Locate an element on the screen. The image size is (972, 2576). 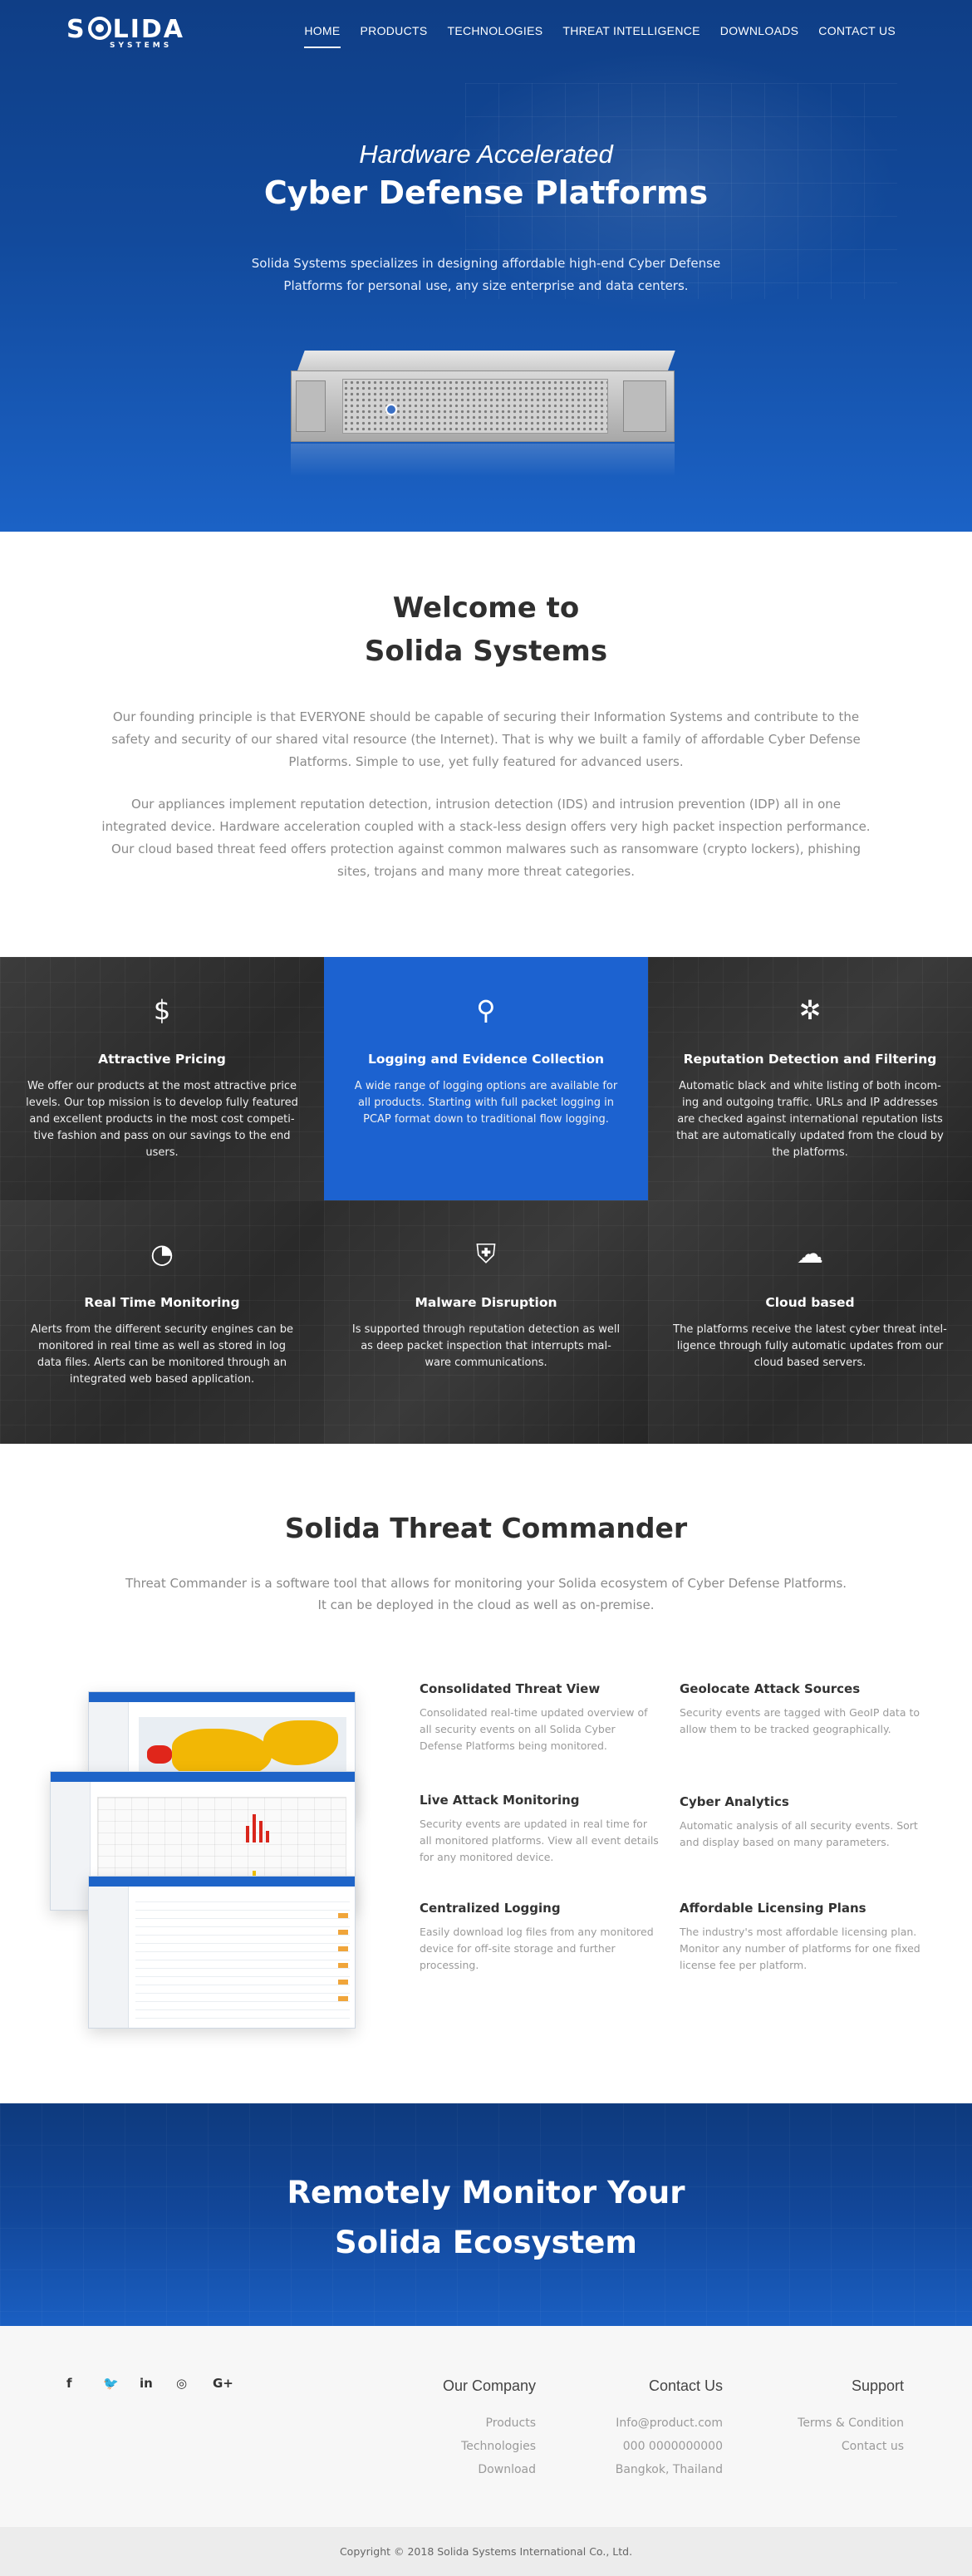
map-hotspot is located at coordinates (159, 1754).